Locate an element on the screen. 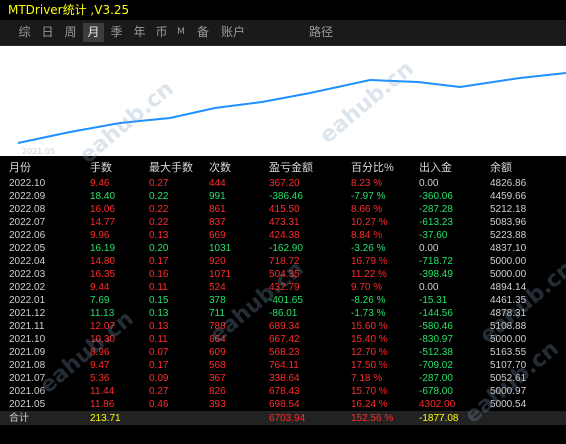  flow-cell: -580.46 is located at coordinates (436, 326).